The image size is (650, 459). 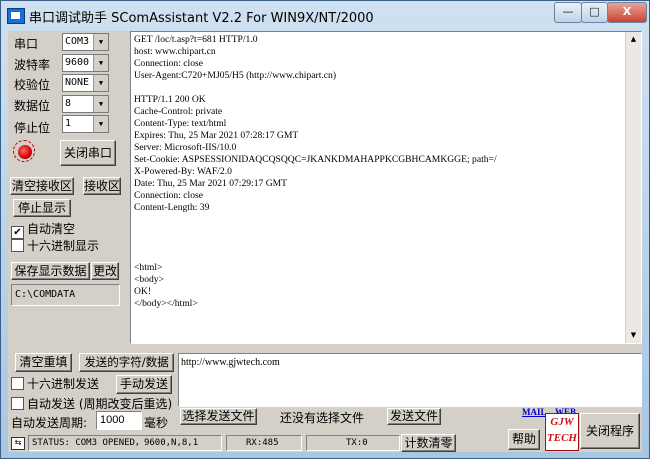 I want to click on hex-send-box, so click(x=17, y=383).